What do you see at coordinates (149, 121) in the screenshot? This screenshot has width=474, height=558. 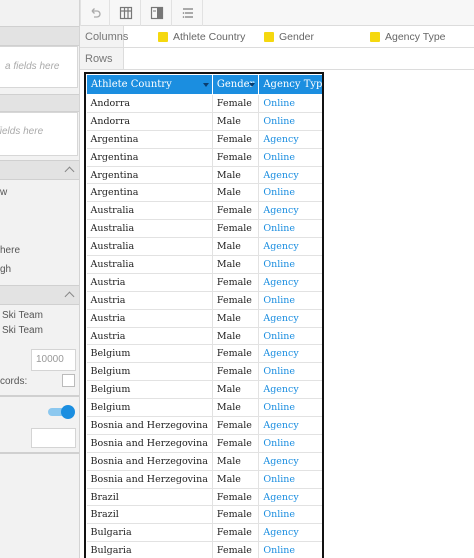 I see `country-cell: Andorra` at bounding box center [149, 121].